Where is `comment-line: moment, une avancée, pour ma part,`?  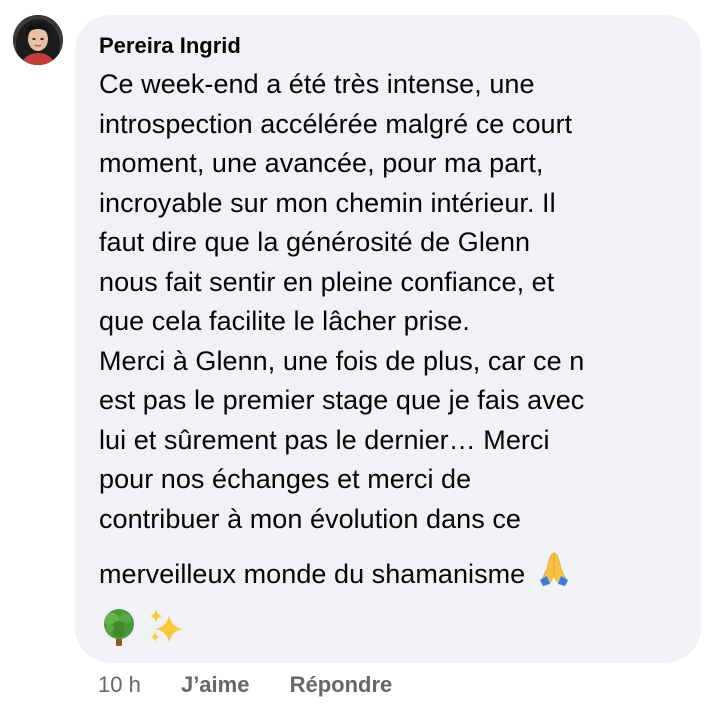
comment-line: moment, une avancée, pour ma part, is located at coordinates (321, 163).